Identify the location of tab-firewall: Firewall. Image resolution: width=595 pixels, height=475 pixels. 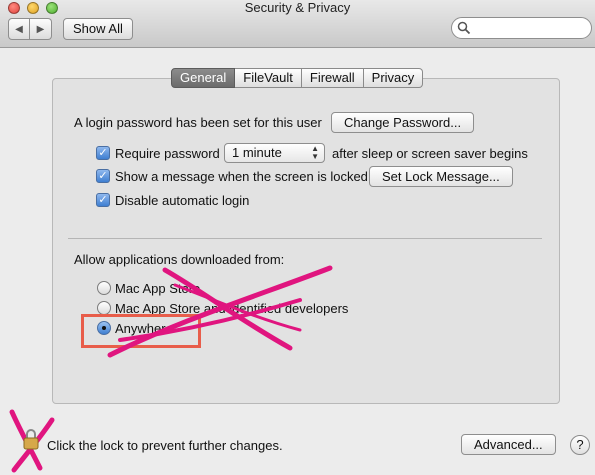
(332, 78).